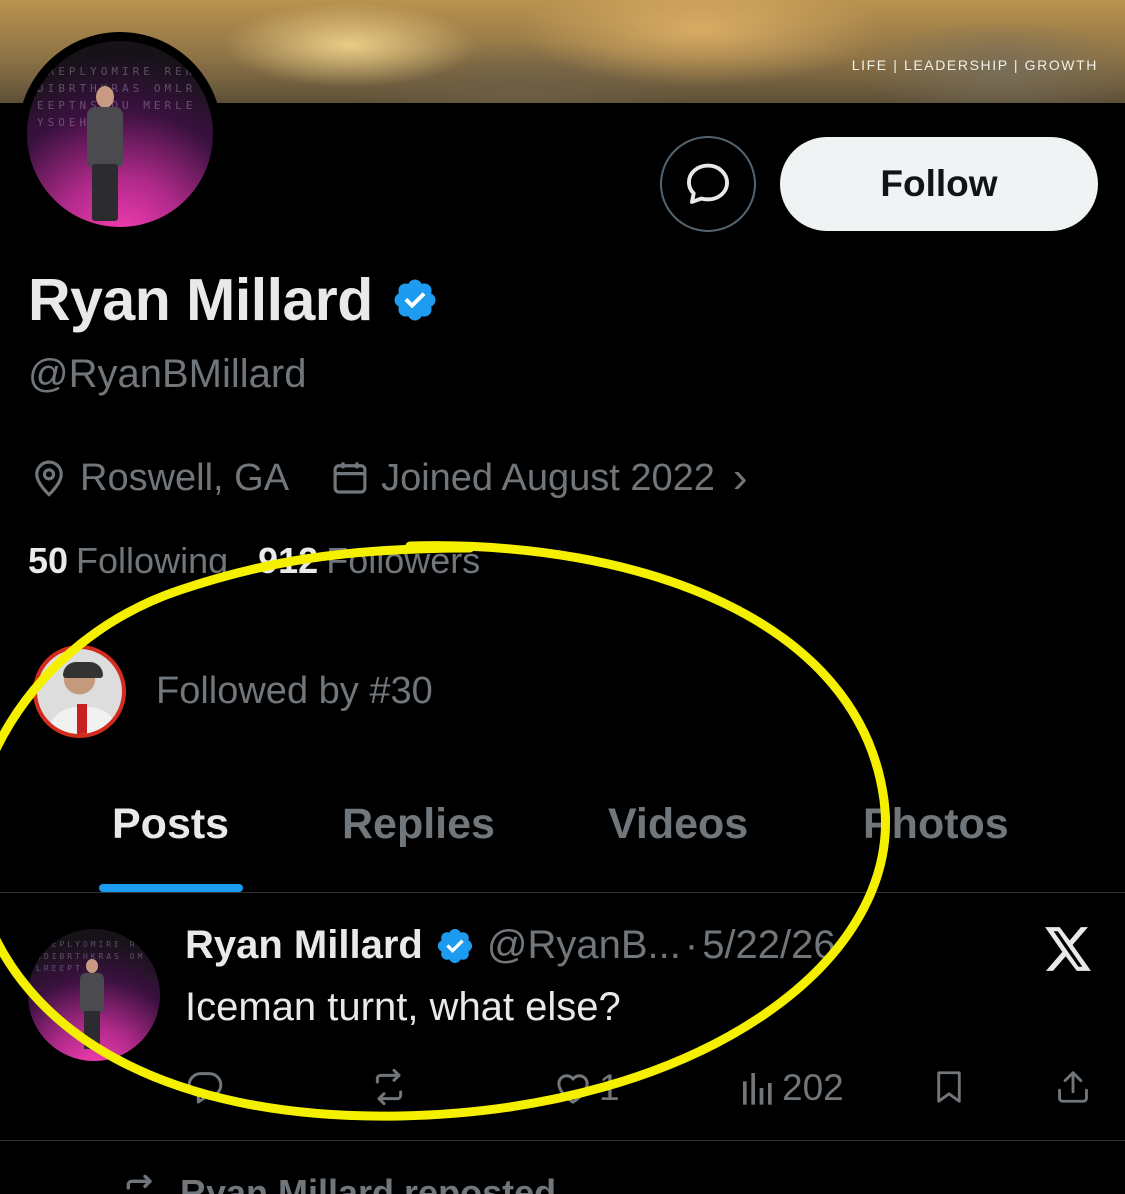 Image resolution: width=1125 pixels, height=1194 pixels. What do you see at coordinates (171, 888) in the screenshot?
I see `active-tab-indicator` at bounding box center [171, 888].